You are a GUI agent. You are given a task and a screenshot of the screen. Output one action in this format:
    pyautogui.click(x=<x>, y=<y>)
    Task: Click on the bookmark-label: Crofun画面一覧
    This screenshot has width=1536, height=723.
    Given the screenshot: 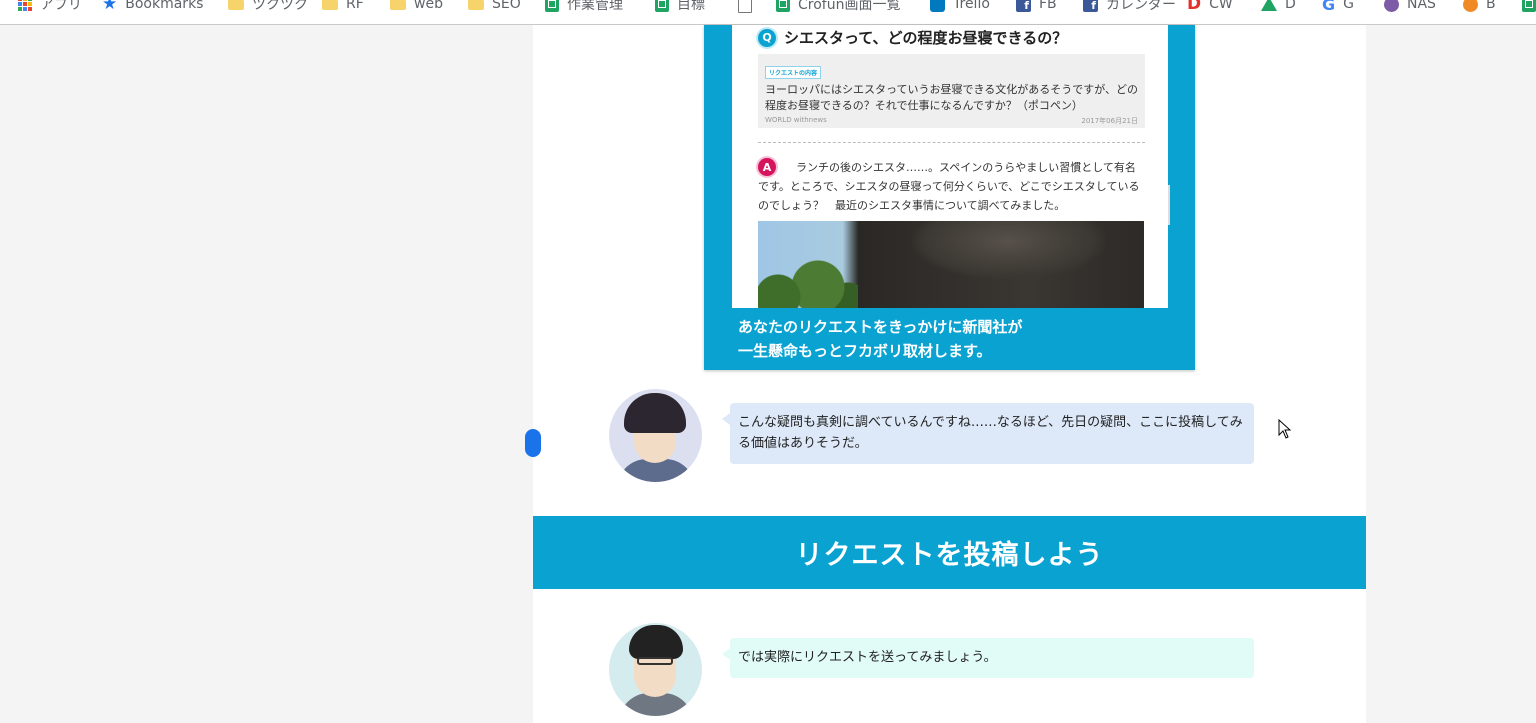 What is the action you would take?
    pyautogui.click(x=849, y=6)
    